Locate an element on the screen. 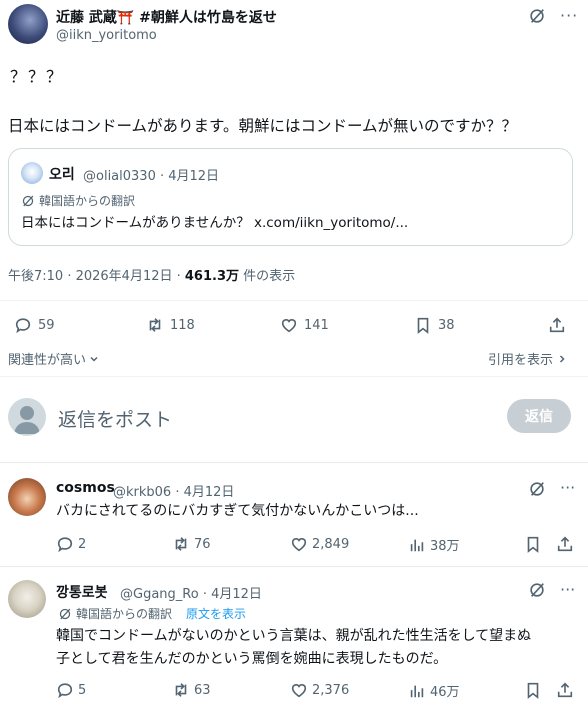  repost-button: 63 is located at coordinates (191, 690).